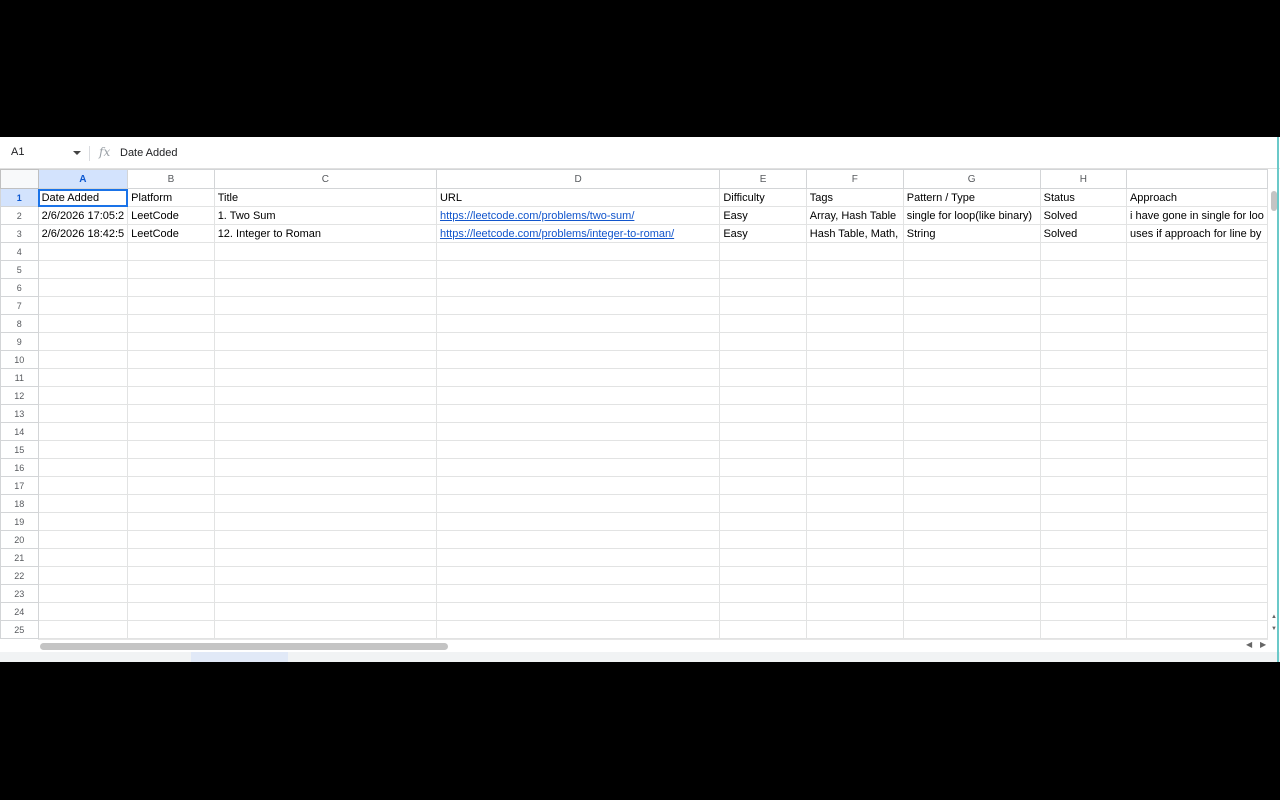 The image size is (1280, 800). Describe the element at coordinates (1263, 644) in the screenshot. I see `scroll-right-icon: ▶` at that location.